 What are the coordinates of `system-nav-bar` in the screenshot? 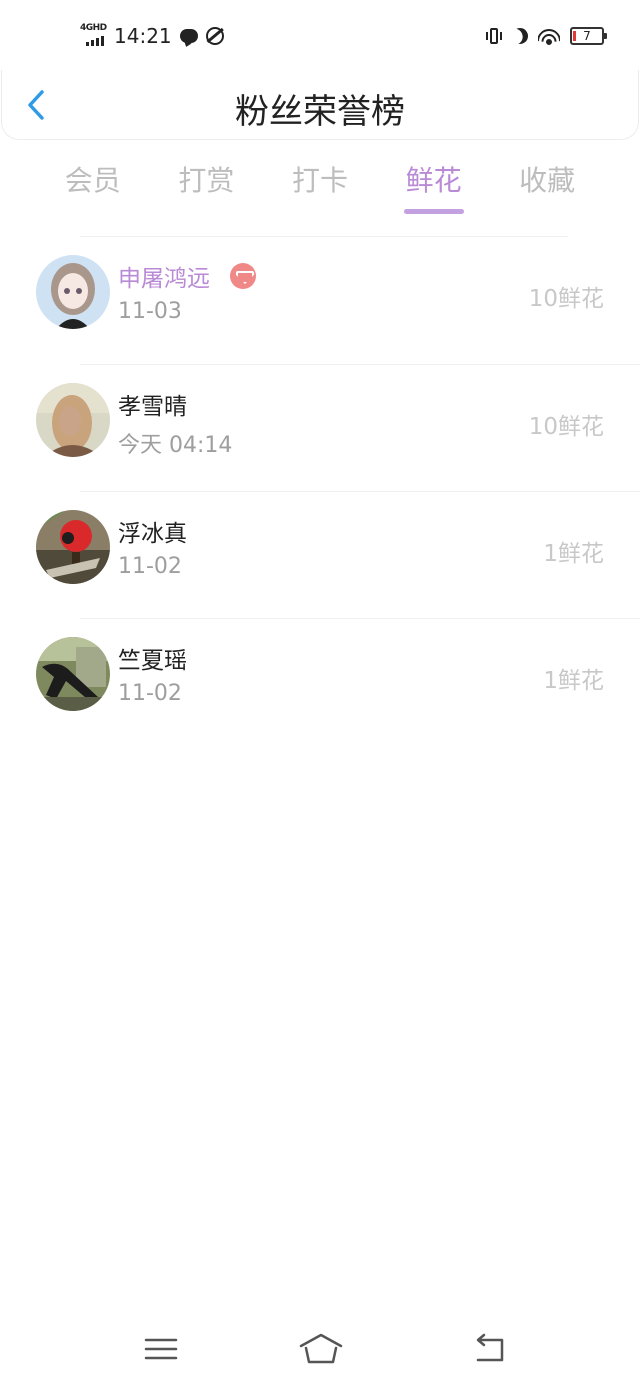 It's located at (320, 1350).